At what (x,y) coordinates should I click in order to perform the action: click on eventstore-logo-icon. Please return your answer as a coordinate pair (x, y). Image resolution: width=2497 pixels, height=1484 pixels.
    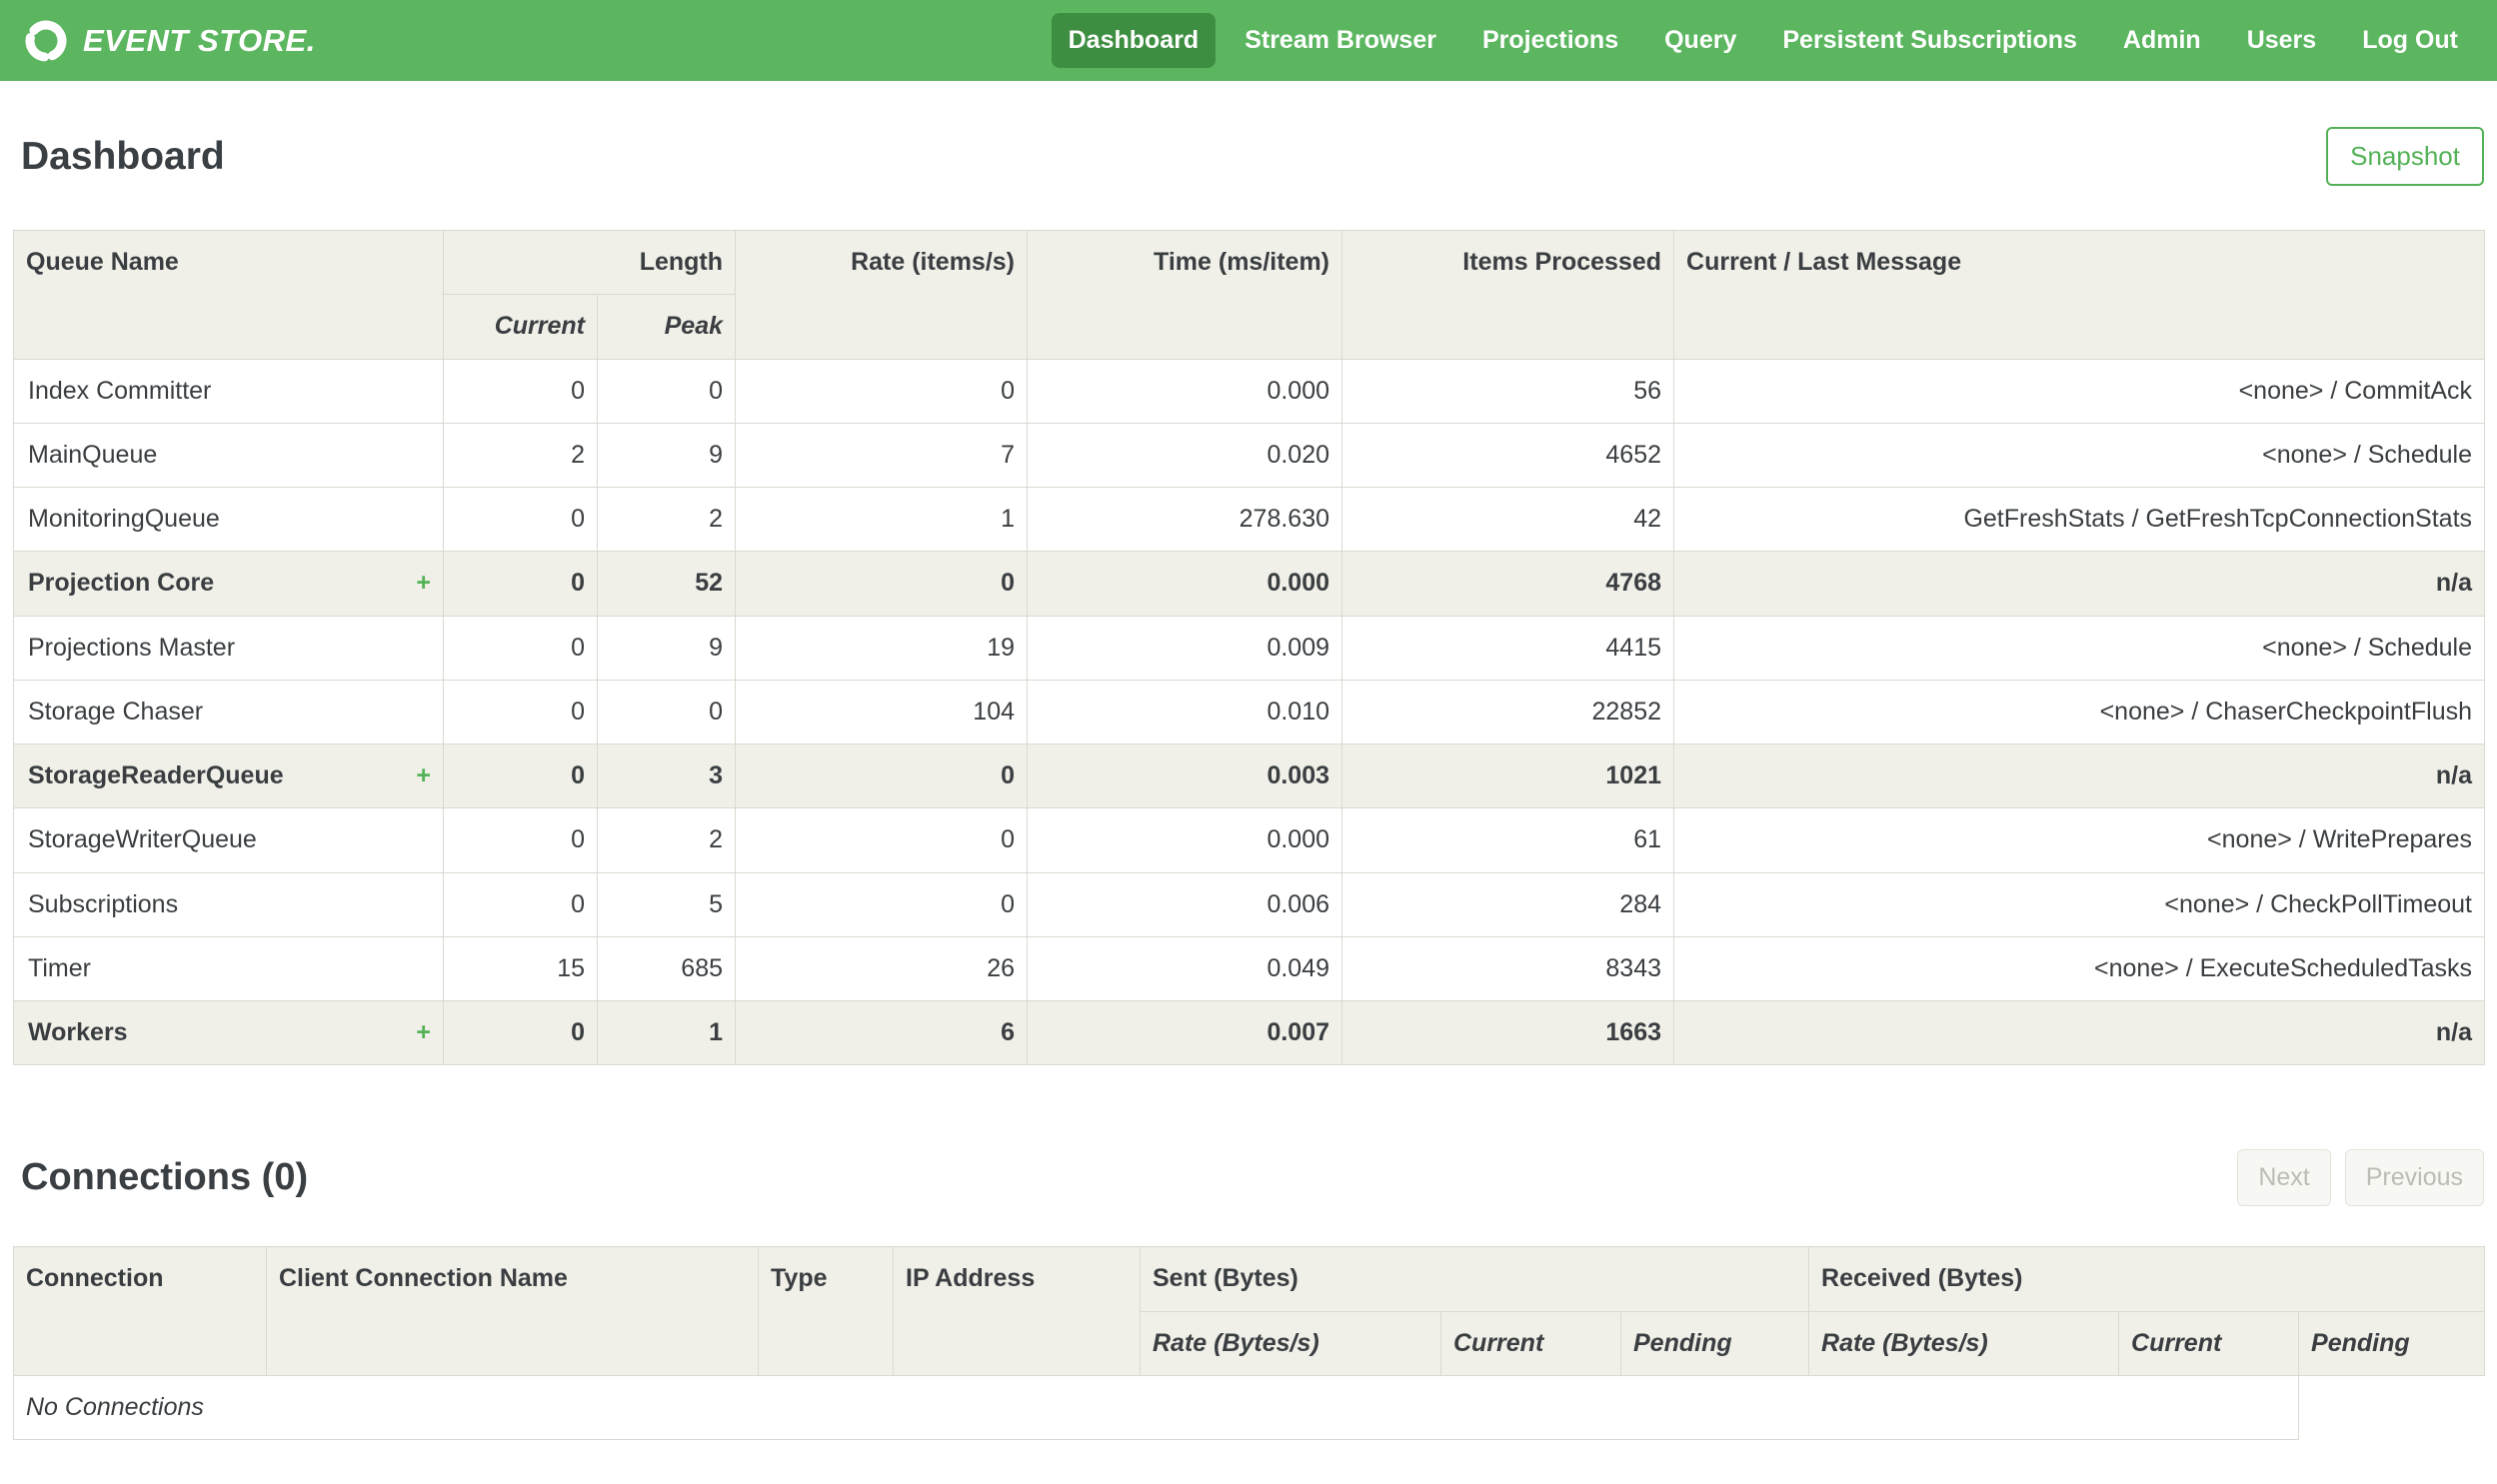
    Looking at the image, I should click on (46, 40).